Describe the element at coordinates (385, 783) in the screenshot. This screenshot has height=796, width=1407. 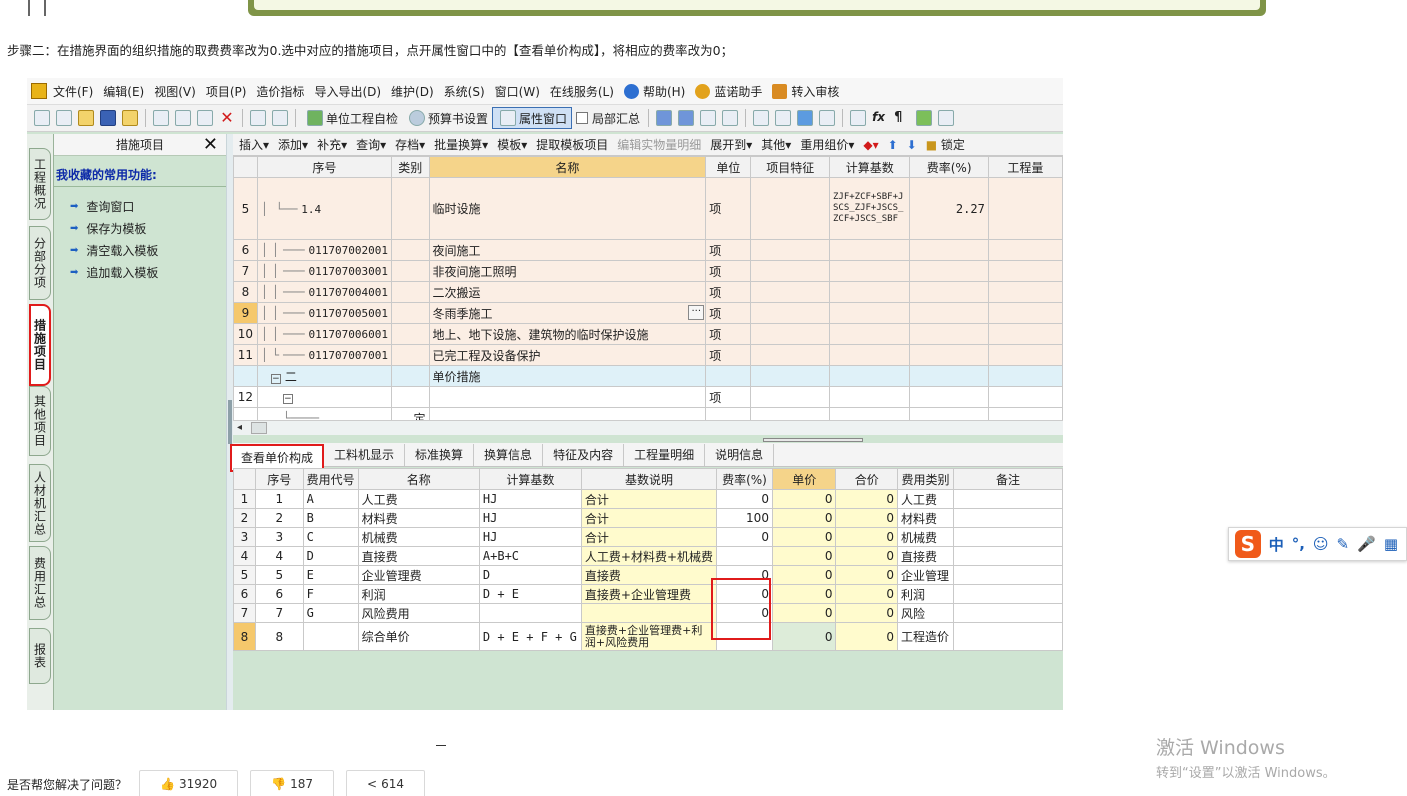
I see `share-button: <614` at that location.